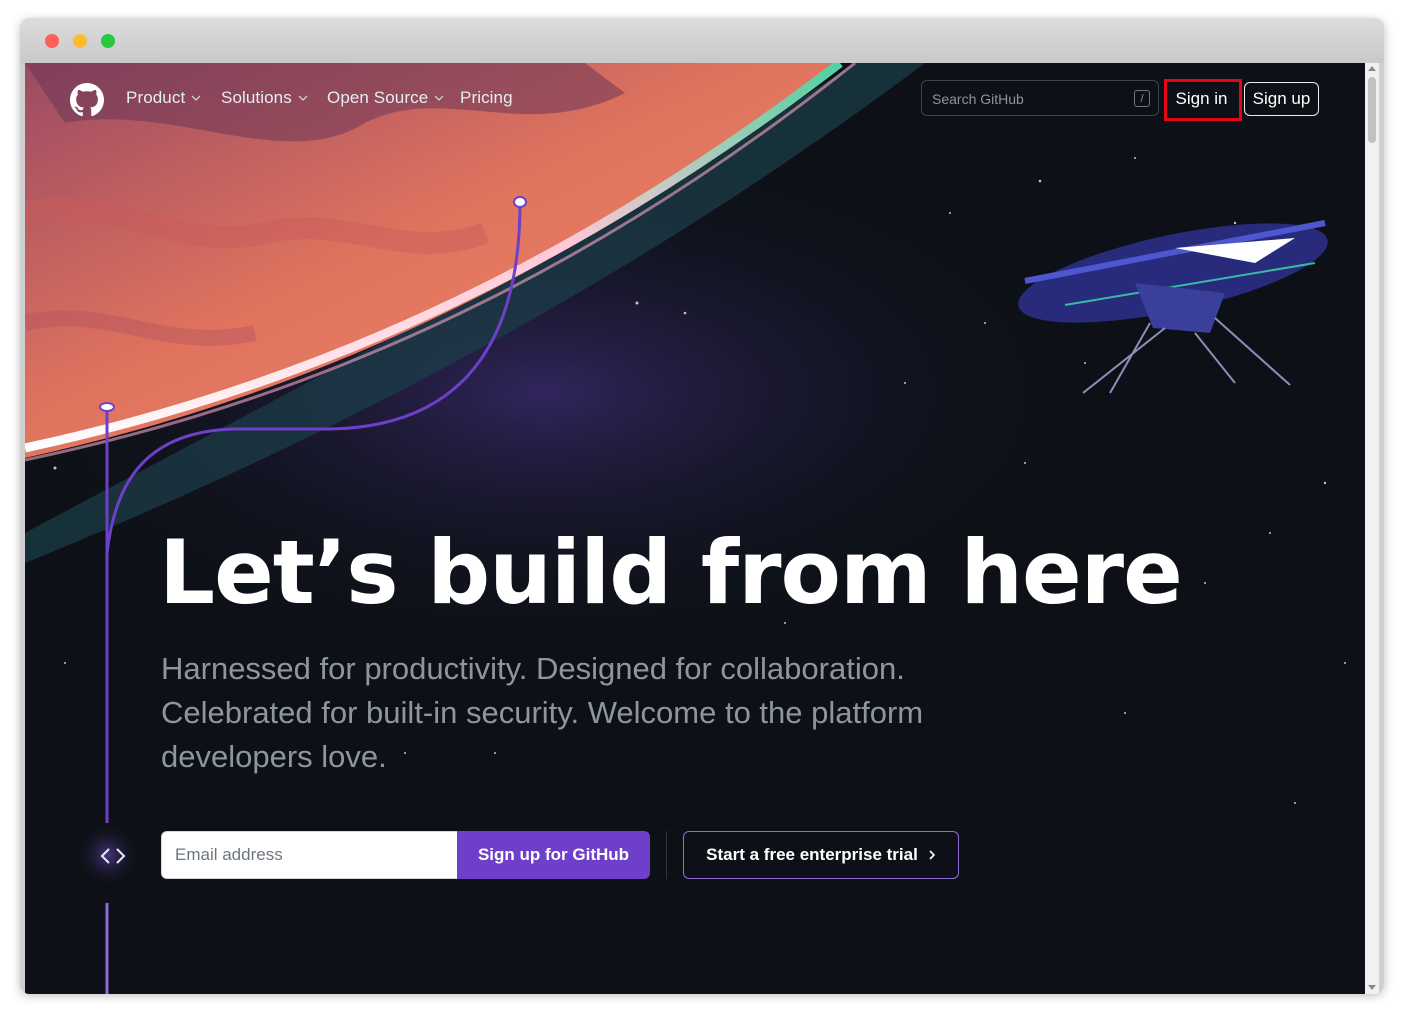  I want to click on close-window-button, so click(52, 41).